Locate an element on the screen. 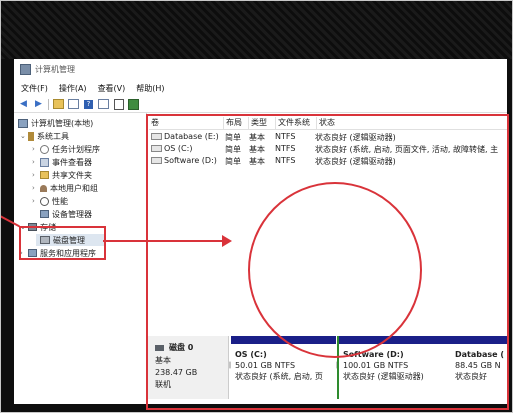  users-icon is located at coordinates (43, 188).